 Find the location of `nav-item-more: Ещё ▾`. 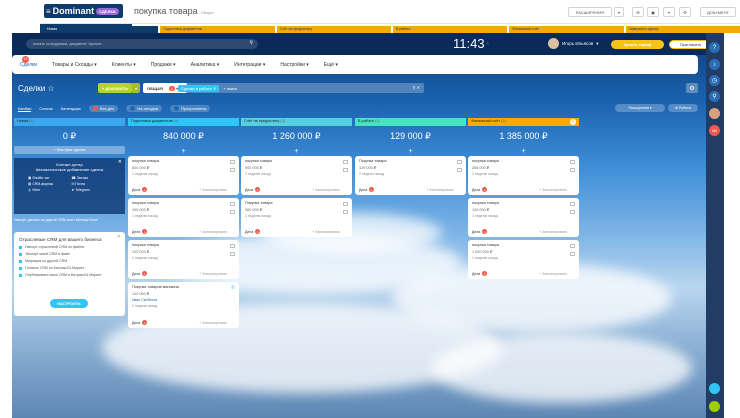

nav-item-more: Ещё ▾ is located at coordinates (331, 65).